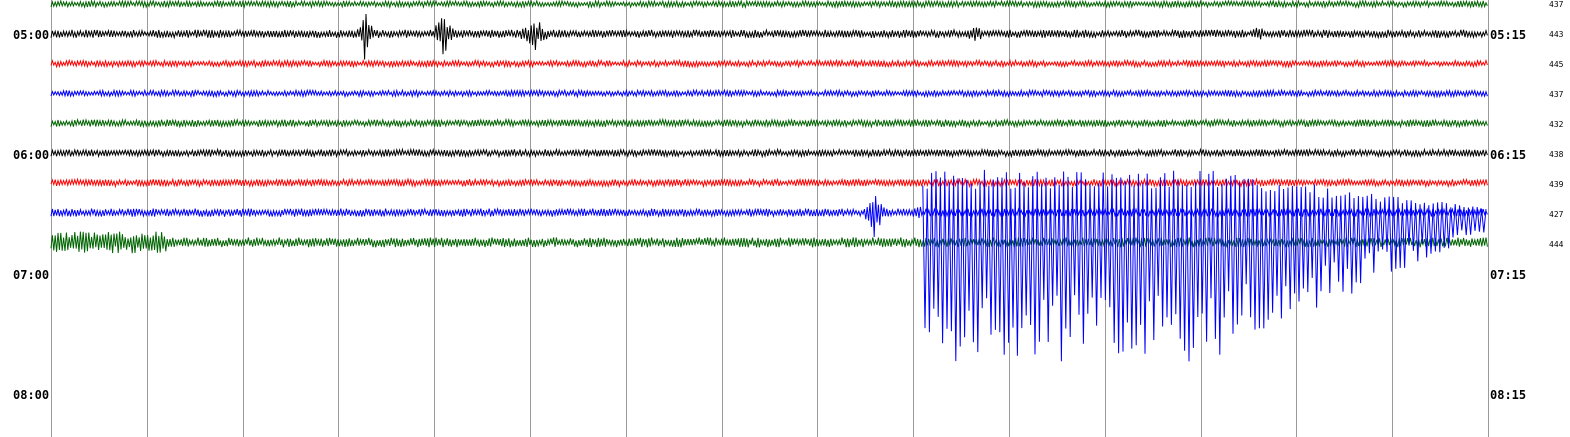  What do you see at coordinates (1556, 214) in the screenshot?
I see `trace-count-7: 427` at bounding box center [1556, 214].